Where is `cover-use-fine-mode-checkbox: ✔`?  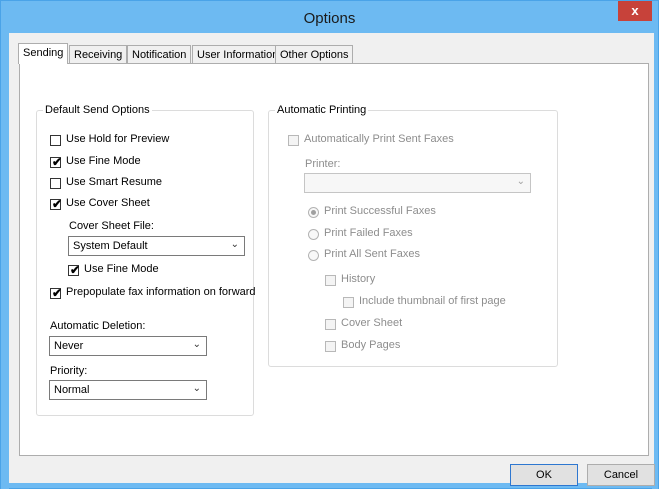 cover-use-fine-mode-checkbox: ✔ is located at coordinates (74, 270).